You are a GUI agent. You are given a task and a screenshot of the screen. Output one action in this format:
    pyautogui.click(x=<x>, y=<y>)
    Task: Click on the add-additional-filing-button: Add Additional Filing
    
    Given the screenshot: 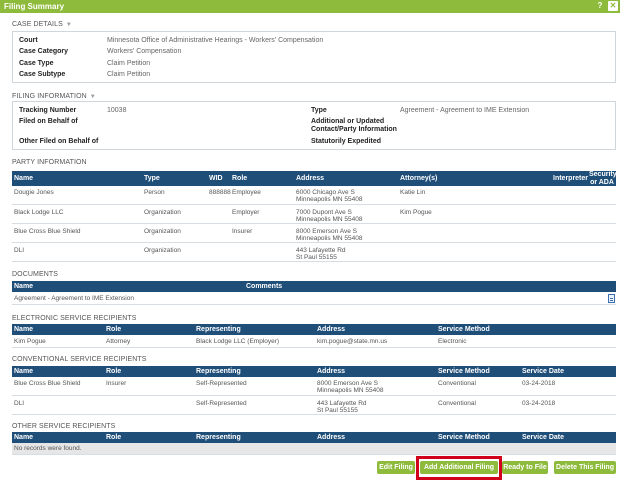 What is the action you would take?
    pyautogui.click(x=459, y=467)
    